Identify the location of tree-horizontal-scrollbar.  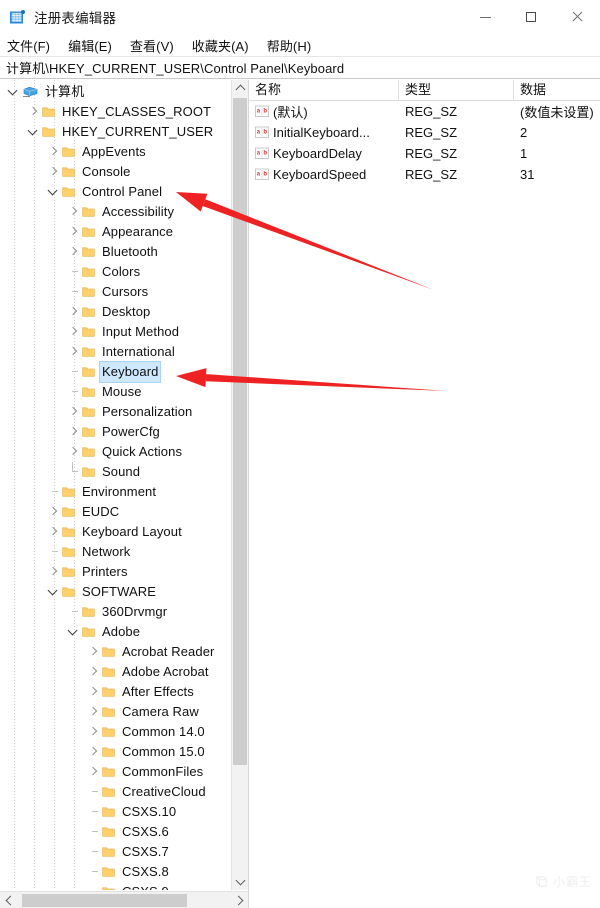
(124, 899).